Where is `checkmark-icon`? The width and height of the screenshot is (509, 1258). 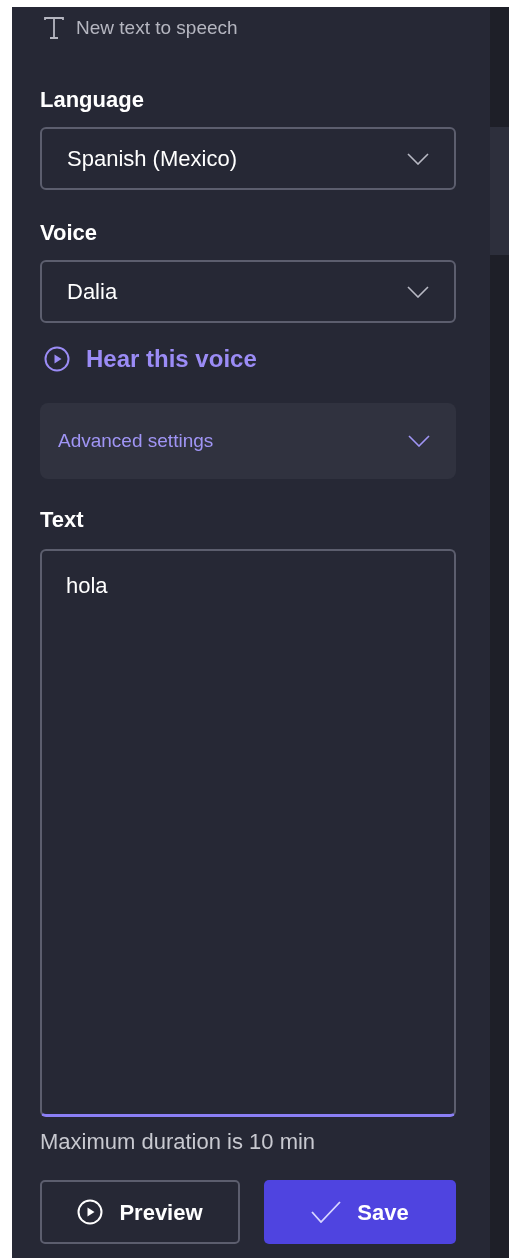 checkmark-icon is located at coordinates (326, 1212).